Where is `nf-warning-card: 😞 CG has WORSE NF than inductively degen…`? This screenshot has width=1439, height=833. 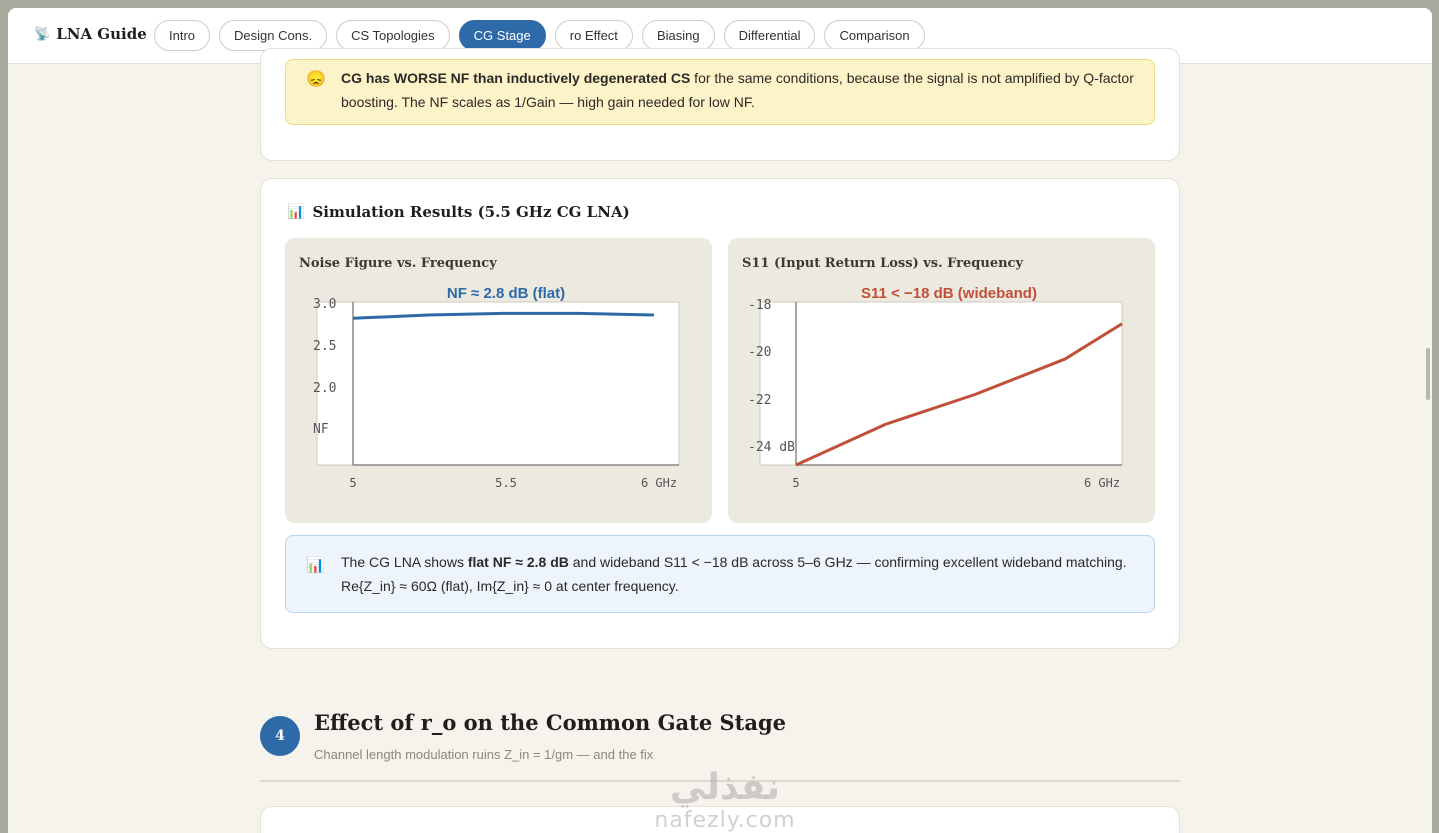 nf-warning-card: 😞 CG has WORSE NF than inductively degen… is located at coordinates (720, 104).